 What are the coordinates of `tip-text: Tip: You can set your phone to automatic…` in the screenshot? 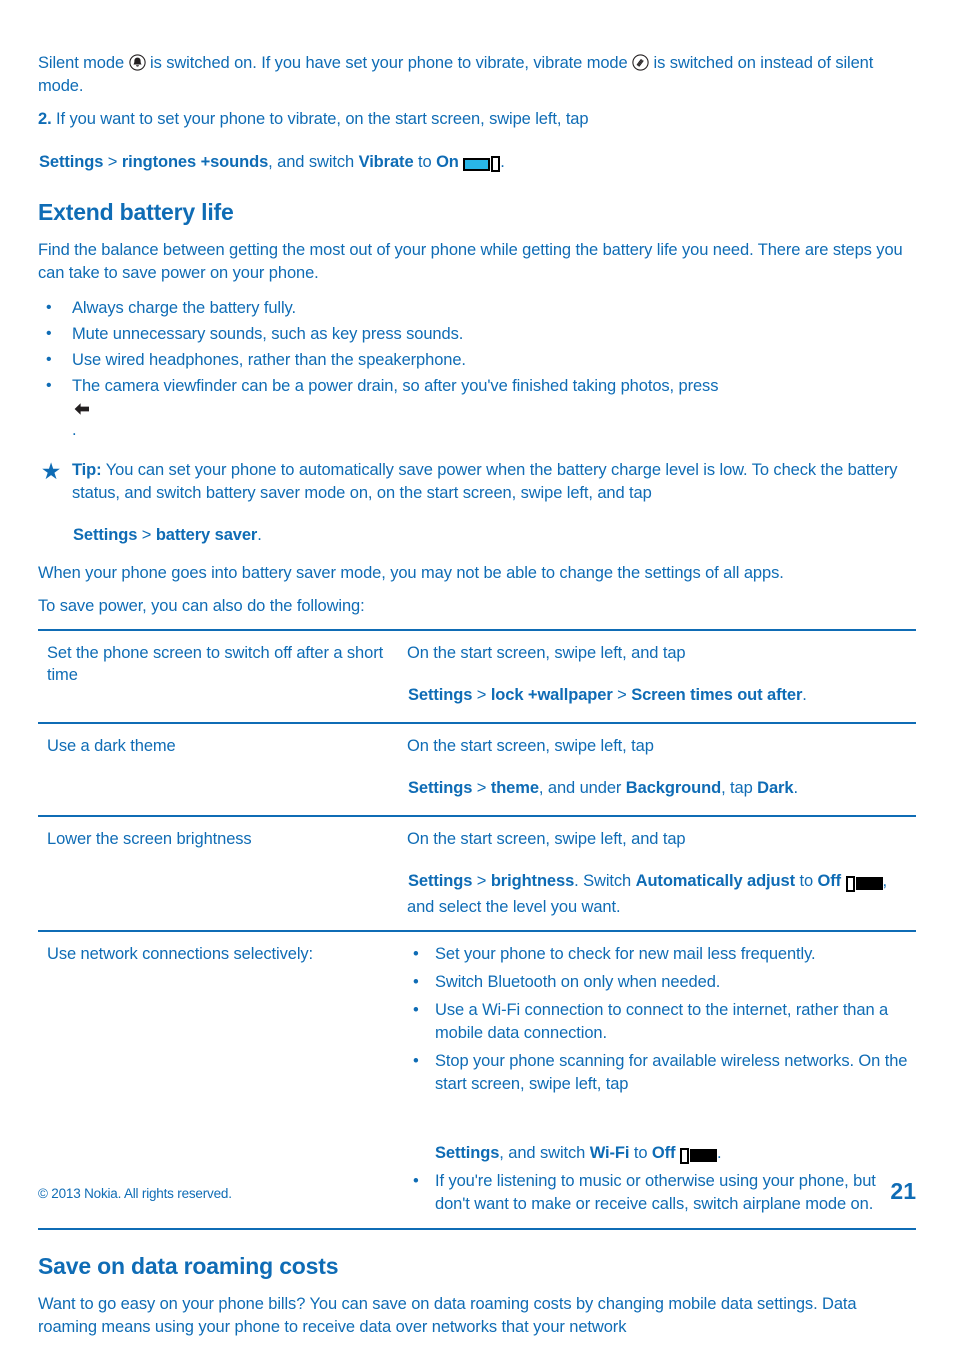 It's located at (494, 502).